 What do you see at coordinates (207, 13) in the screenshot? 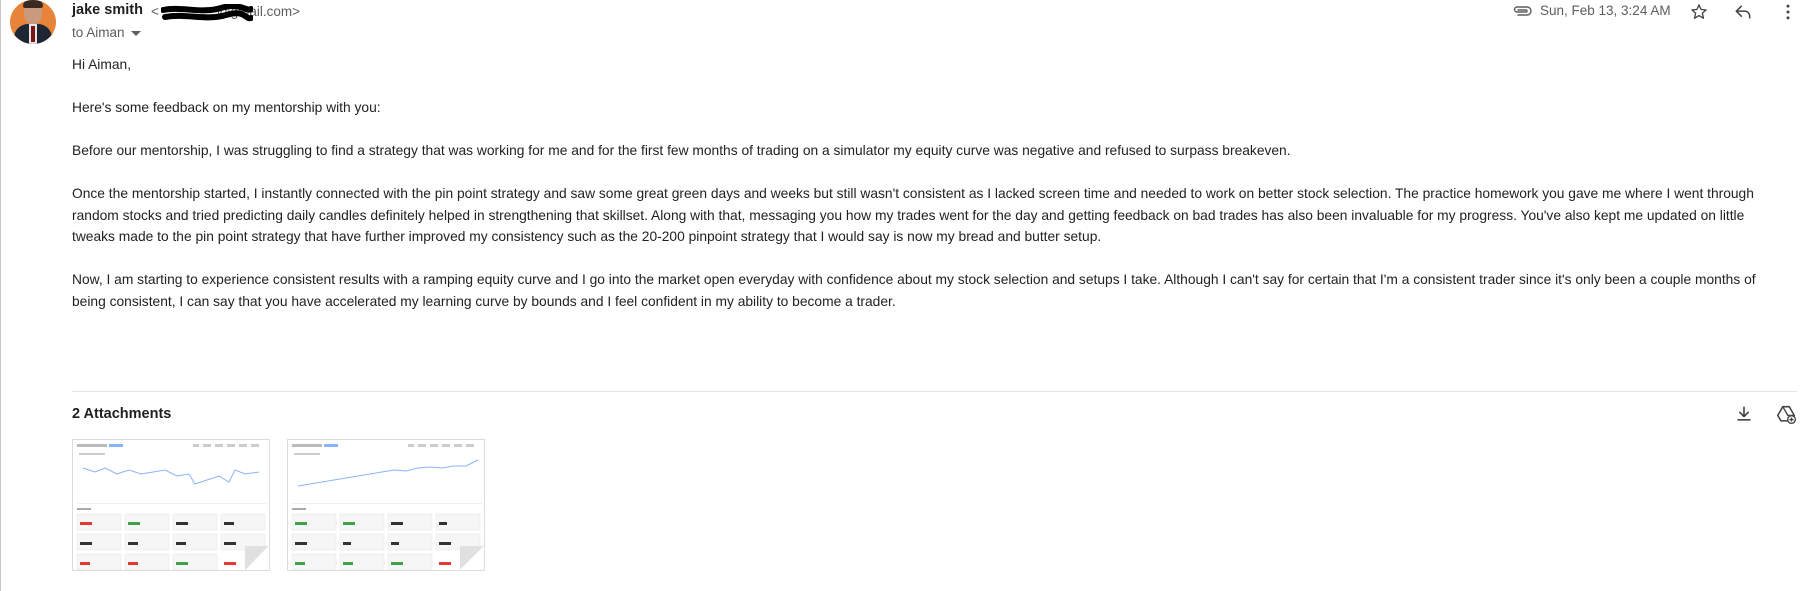
I see `redaction-scribble` at bounding box center [207, 13].